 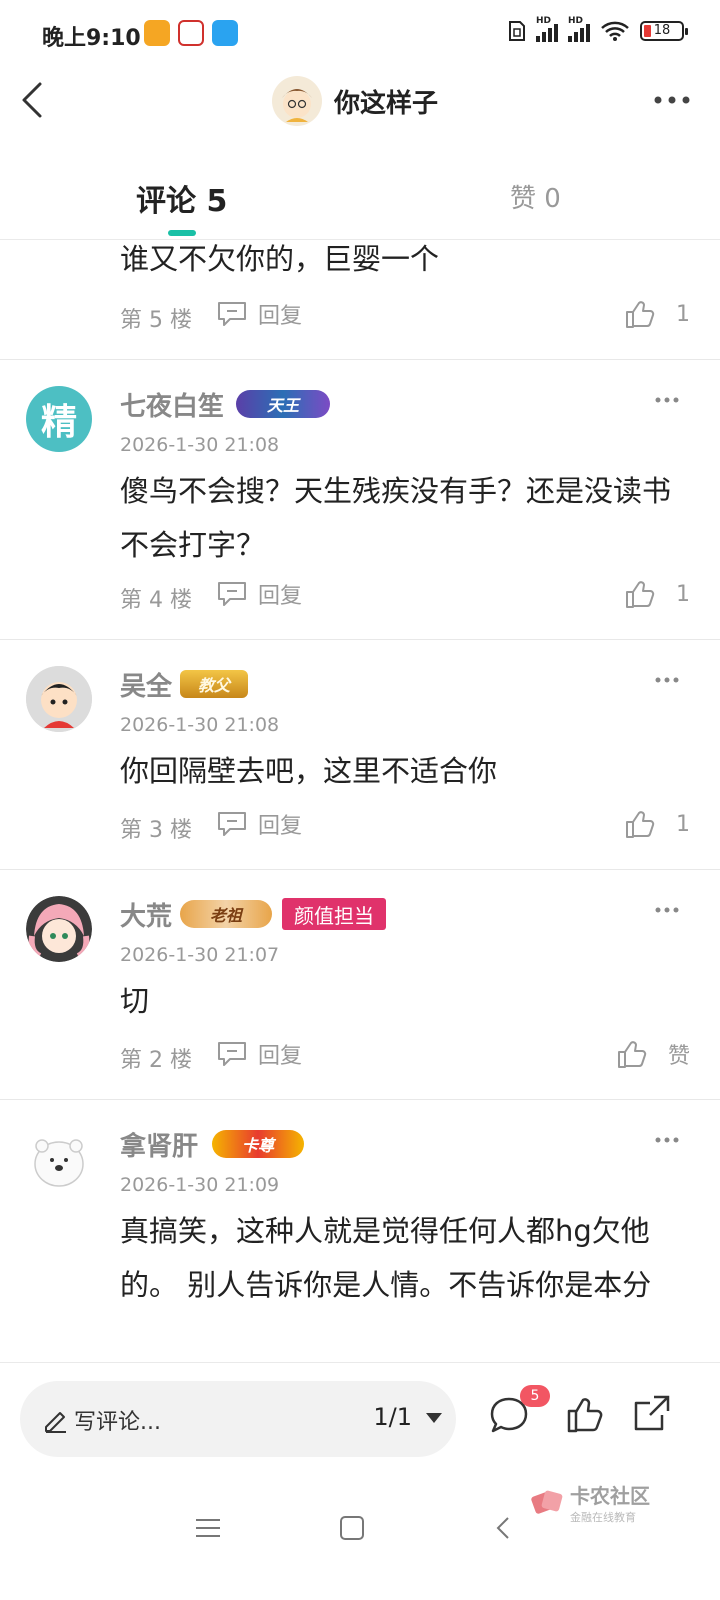 What do you see at coordinates (146, 914) in the screenshot?
I see `username: 大荒` at bounding box center [146, 914].